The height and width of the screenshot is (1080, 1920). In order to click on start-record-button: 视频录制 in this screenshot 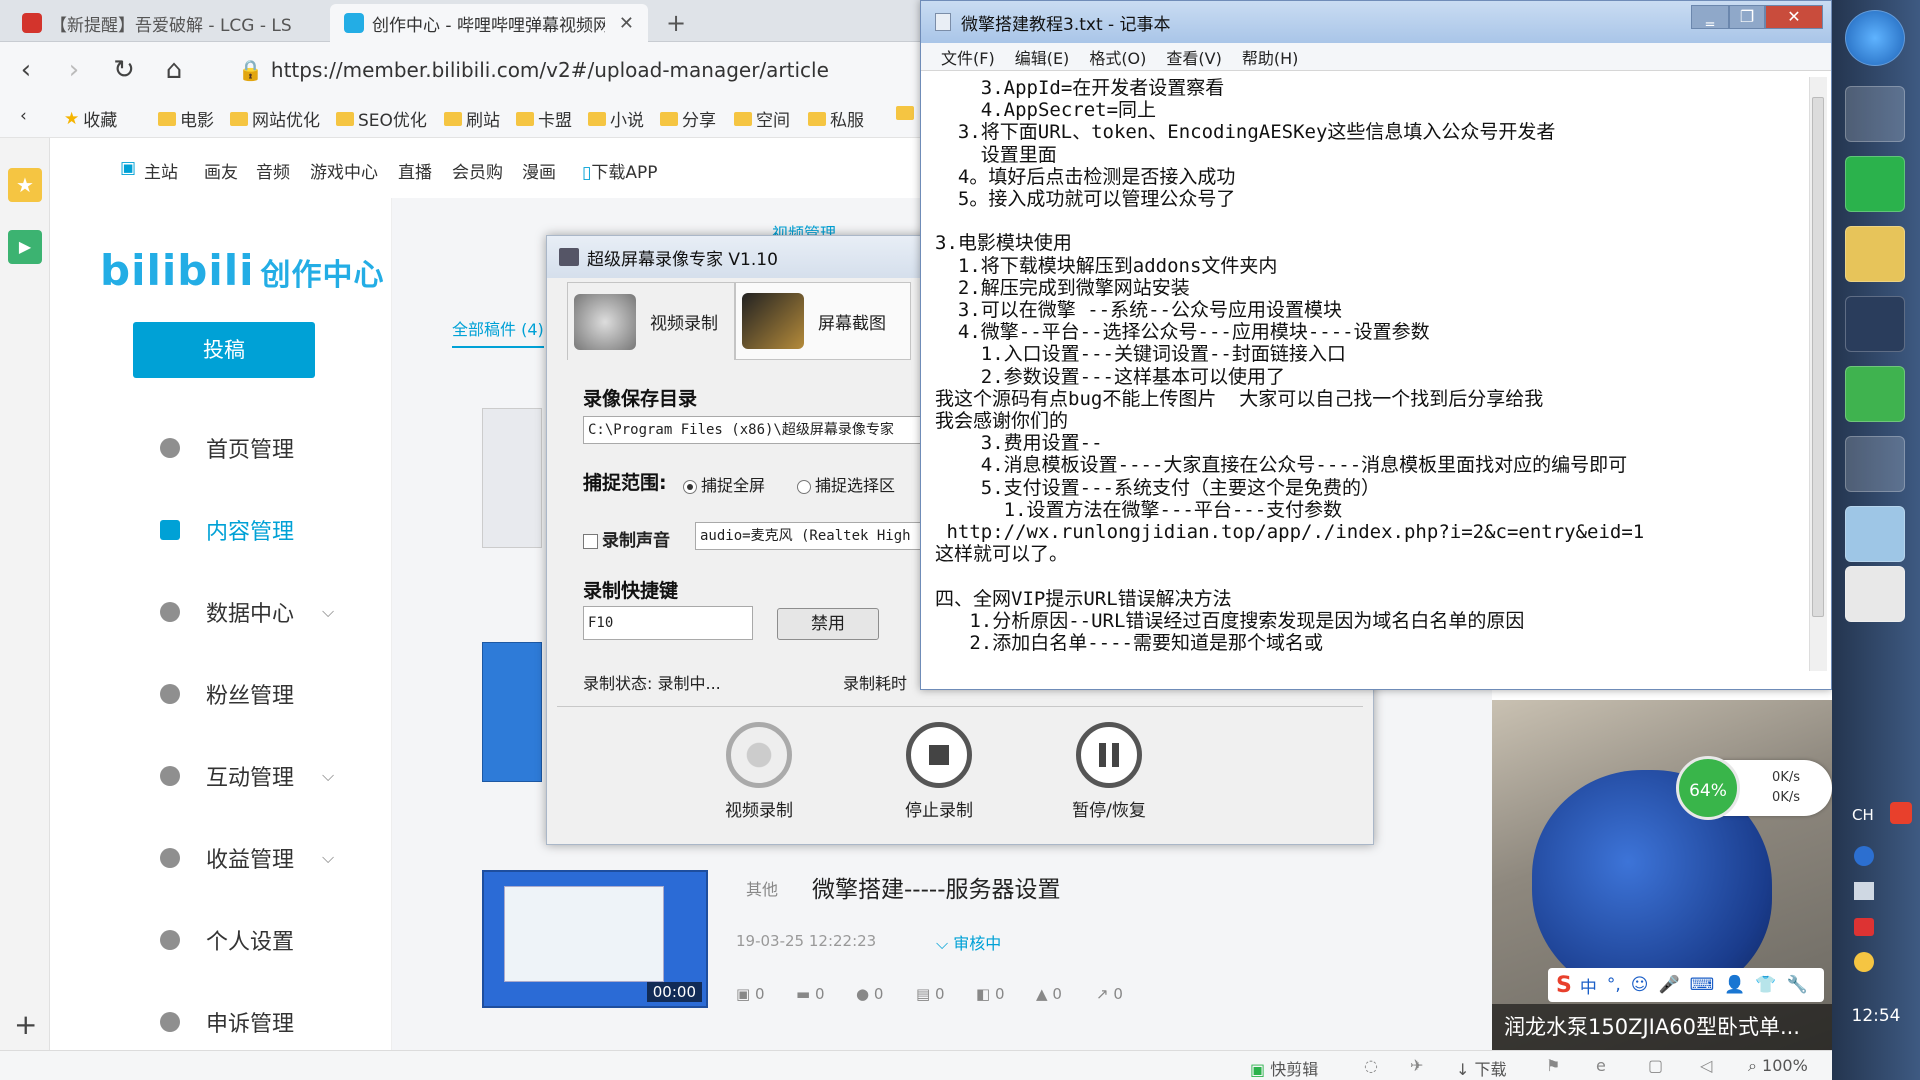, I will do `click(759, 771)`.